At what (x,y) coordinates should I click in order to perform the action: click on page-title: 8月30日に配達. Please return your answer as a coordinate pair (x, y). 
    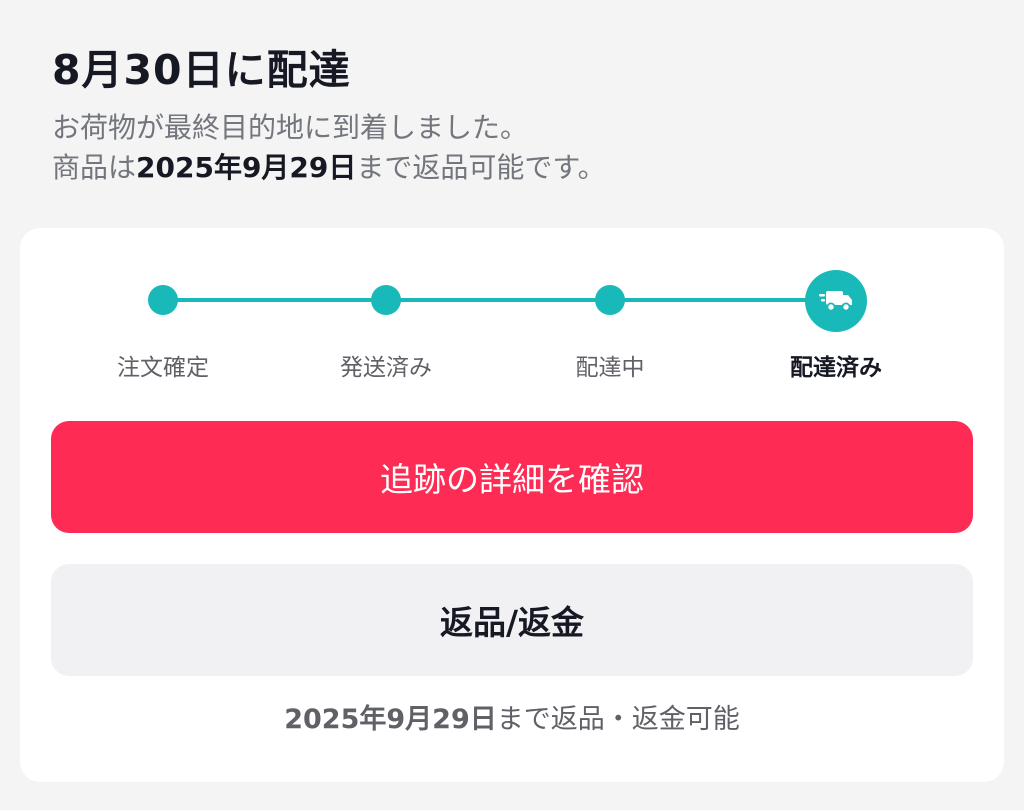
    Looking at the image, I should click on (201, 70).